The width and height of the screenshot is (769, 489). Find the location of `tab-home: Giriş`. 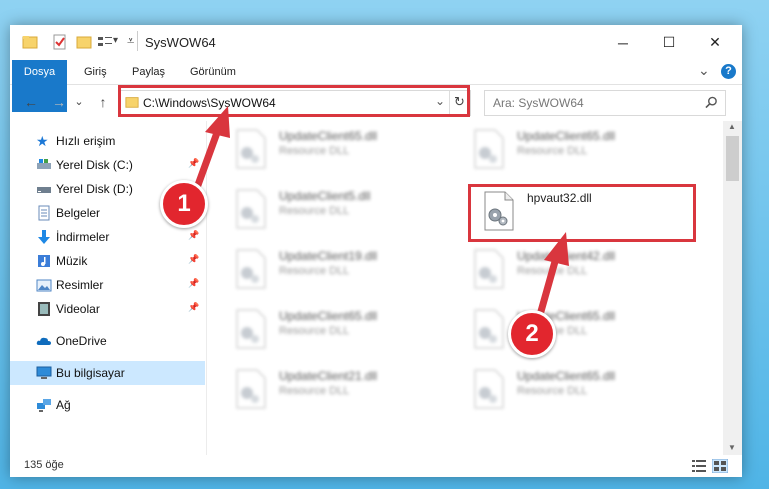

tab-home: Giriş is located at coordinates (95, 72).